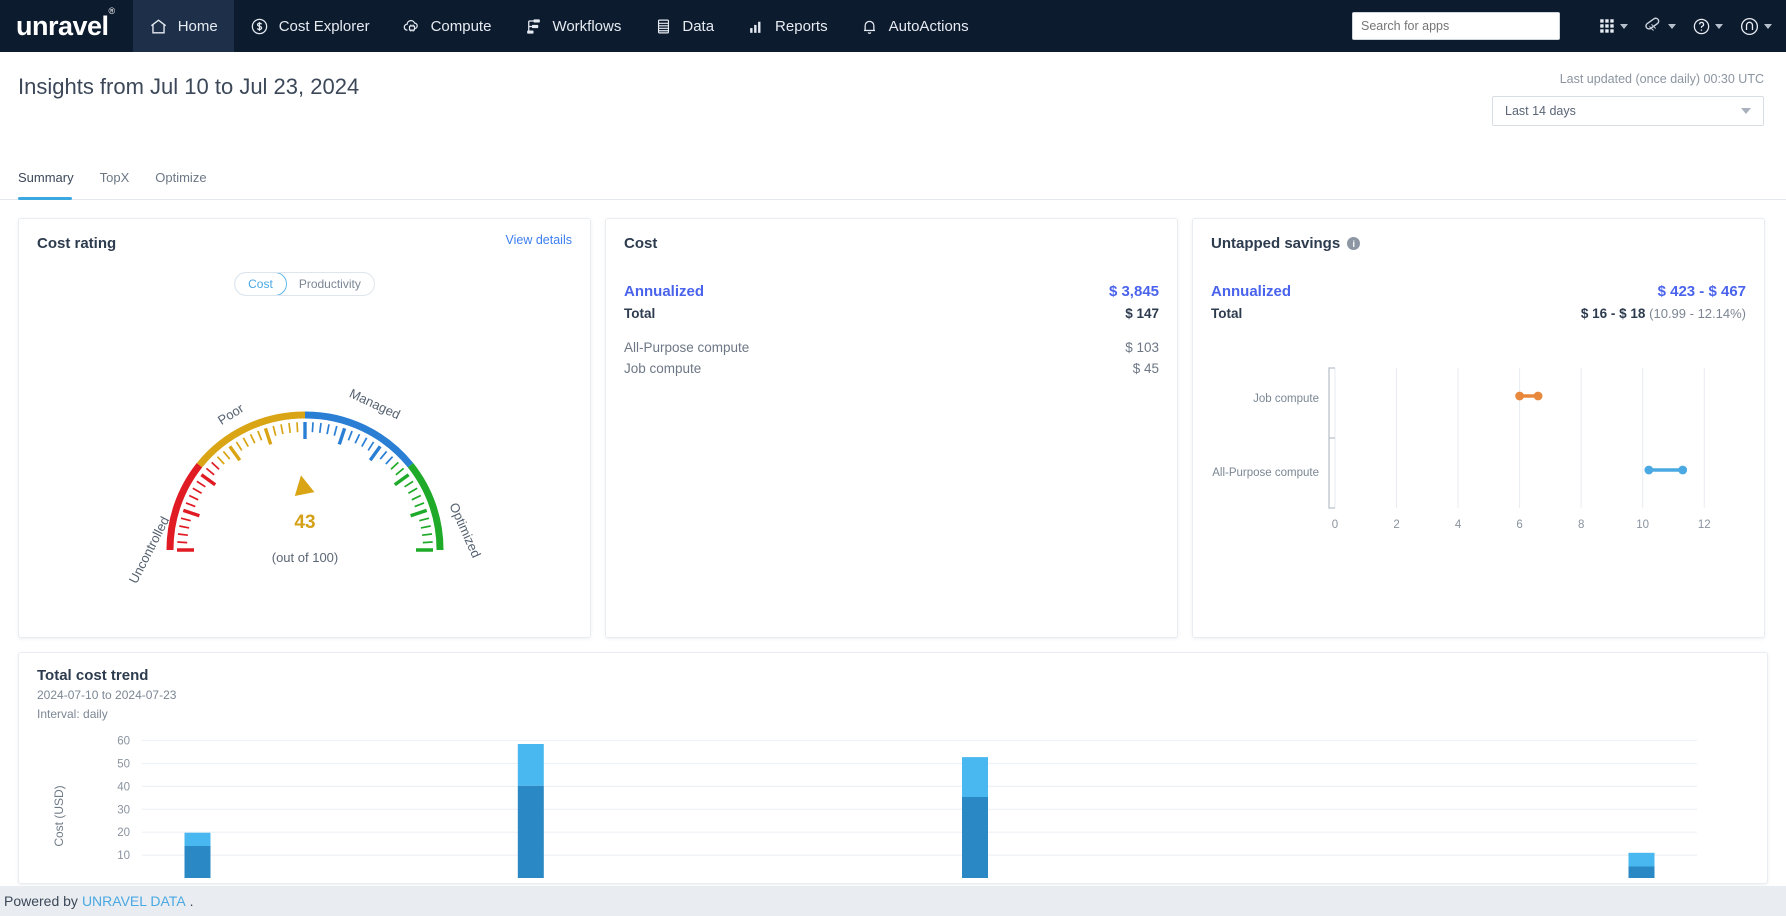 This screenshot has width=1786, height=916. I want to click on brand-text: unravel, so click(62, 26).